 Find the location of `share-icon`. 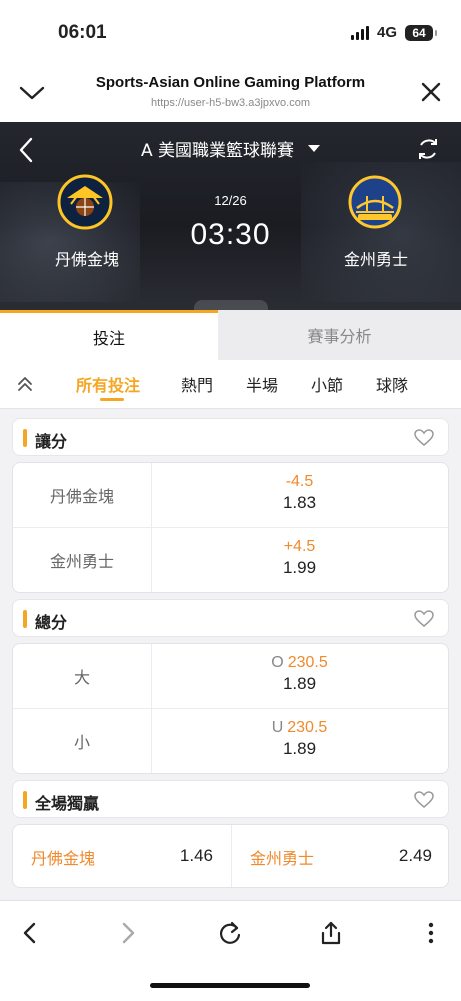

share-icon is located at coordinates (331, 933).